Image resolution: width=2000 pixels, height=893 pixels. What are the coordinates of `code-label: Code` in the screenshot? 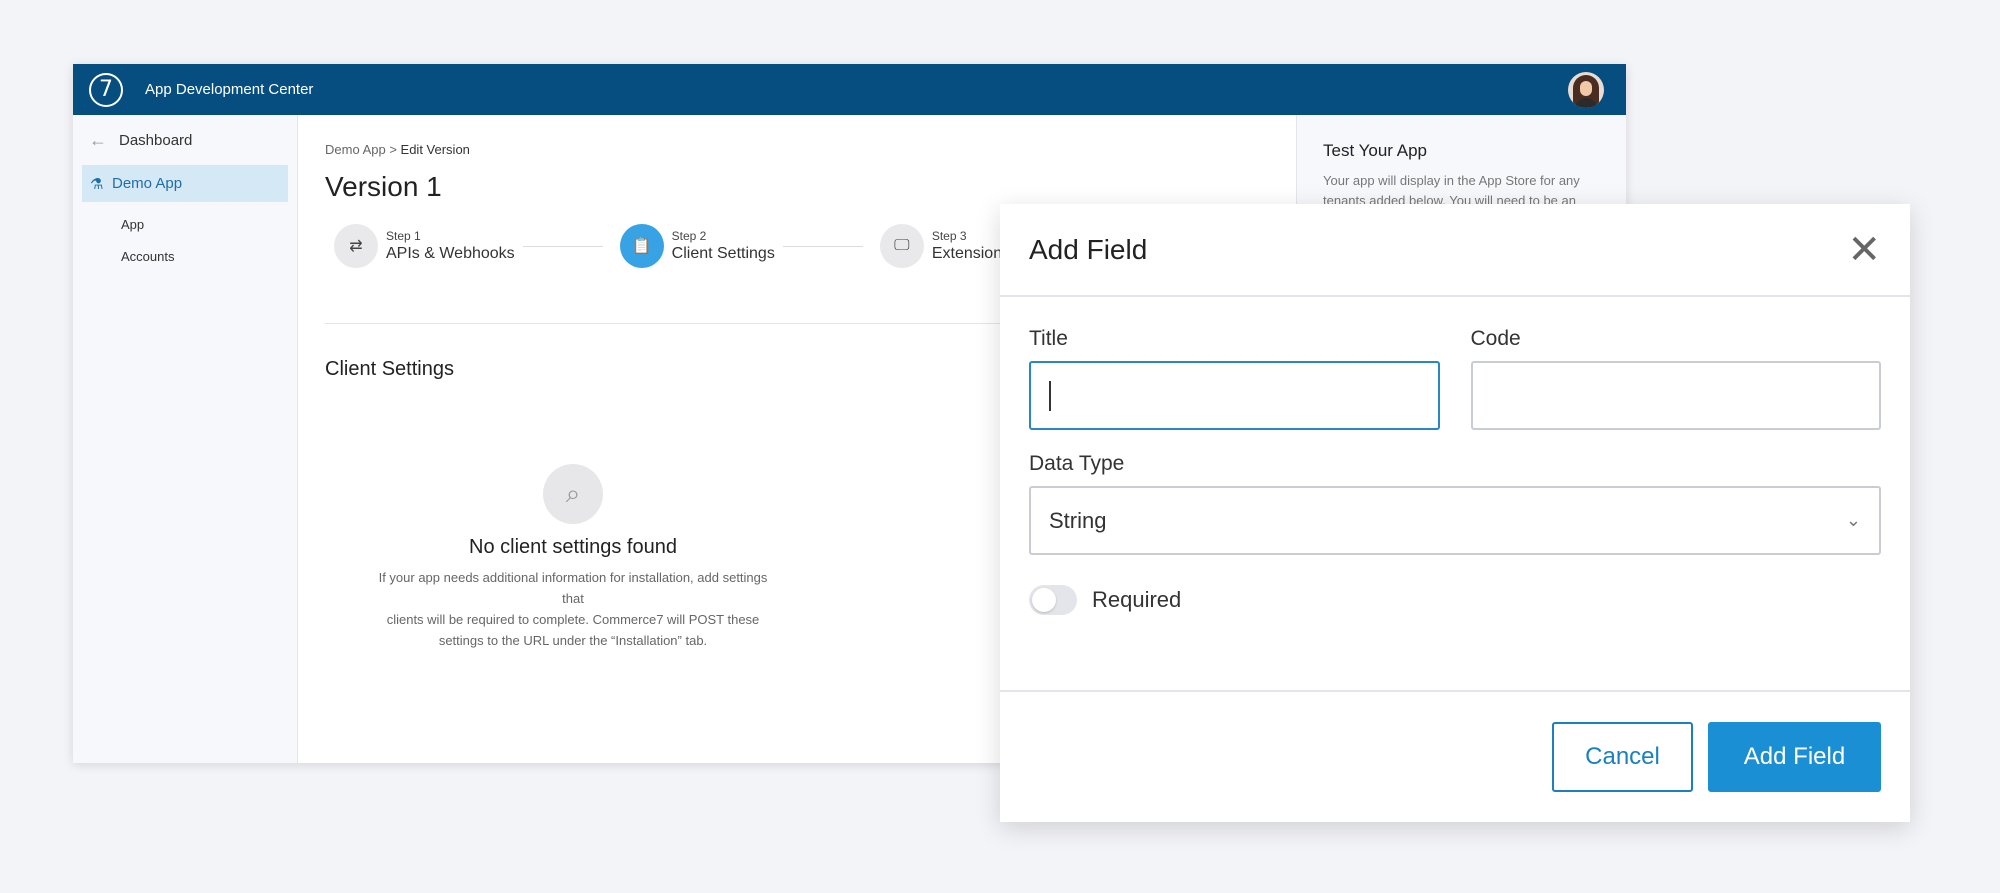 It's located at (1495, 338).